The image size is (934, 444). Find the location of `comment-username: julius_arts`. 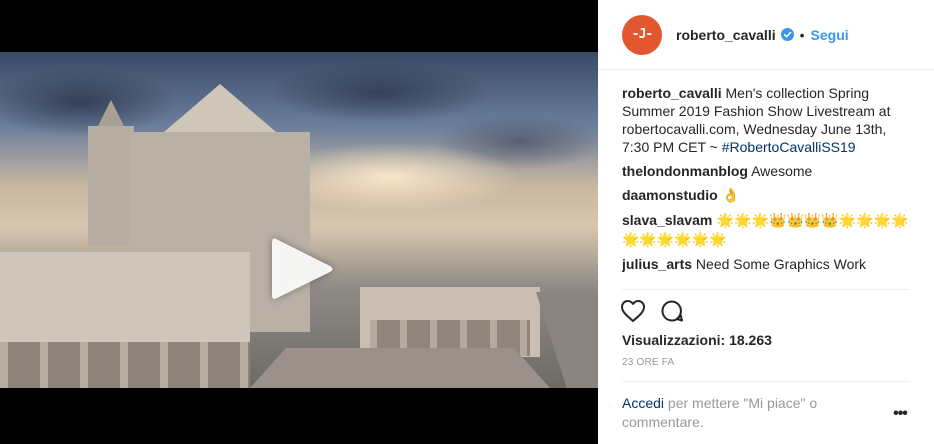

comment-username: julius_arts is located at coordinates (657, 264).